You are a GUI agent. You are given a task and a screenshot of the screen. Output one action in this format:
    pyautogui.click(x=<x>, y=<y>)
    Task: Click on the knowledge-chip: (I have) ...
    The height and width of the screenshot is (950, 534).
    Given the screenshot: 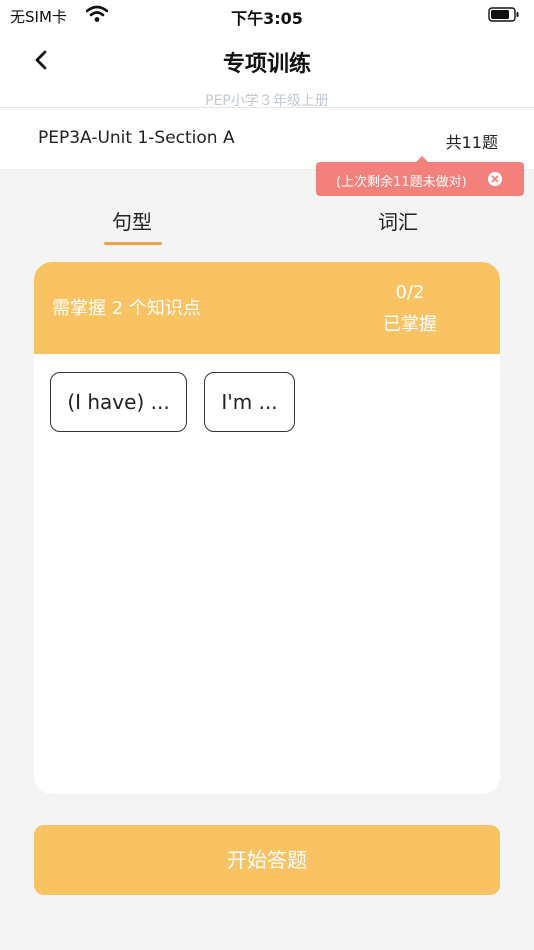 What is the action you would take?
    pyautogui.click(x=118, y=402)
    